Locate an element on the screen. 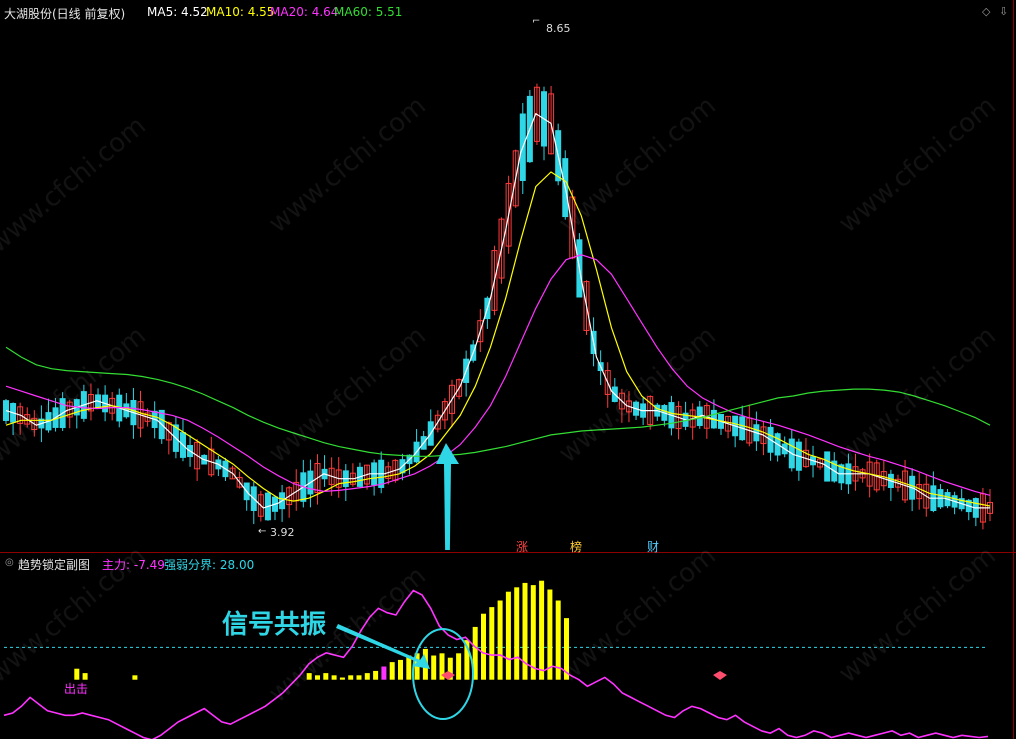 This screenshot has width=1016, height=739. separator-line is located at coordinates (508, 552).